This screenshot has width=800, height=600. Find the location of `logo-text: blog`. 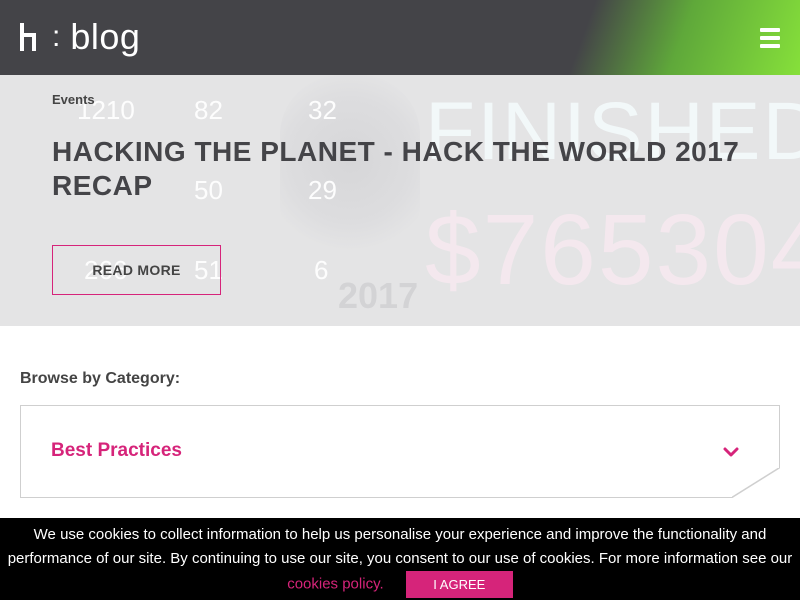

logo-text: blog is located at coordinates (105, 36).